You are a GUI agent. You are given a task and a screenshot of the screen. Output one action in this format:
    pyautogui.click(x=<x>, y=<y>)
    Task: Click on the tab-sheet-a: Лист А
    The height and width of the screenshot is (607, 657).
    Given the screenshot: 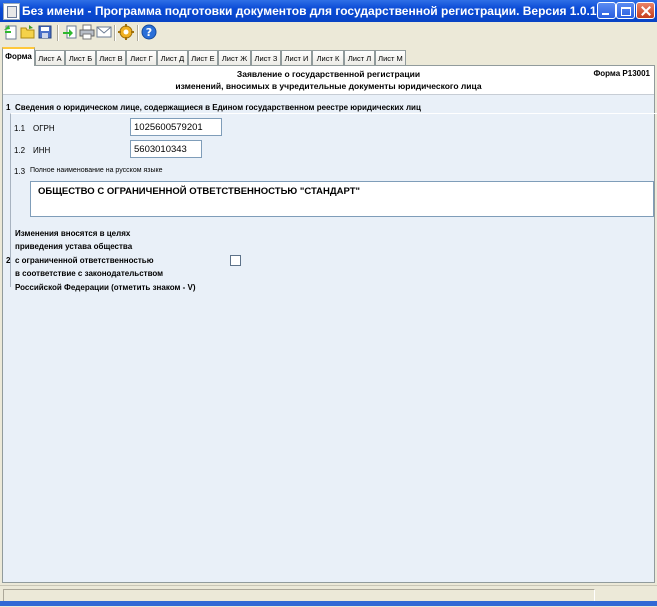 What is the action you would take?
    pyautogui.click(x=50, y=57)
    